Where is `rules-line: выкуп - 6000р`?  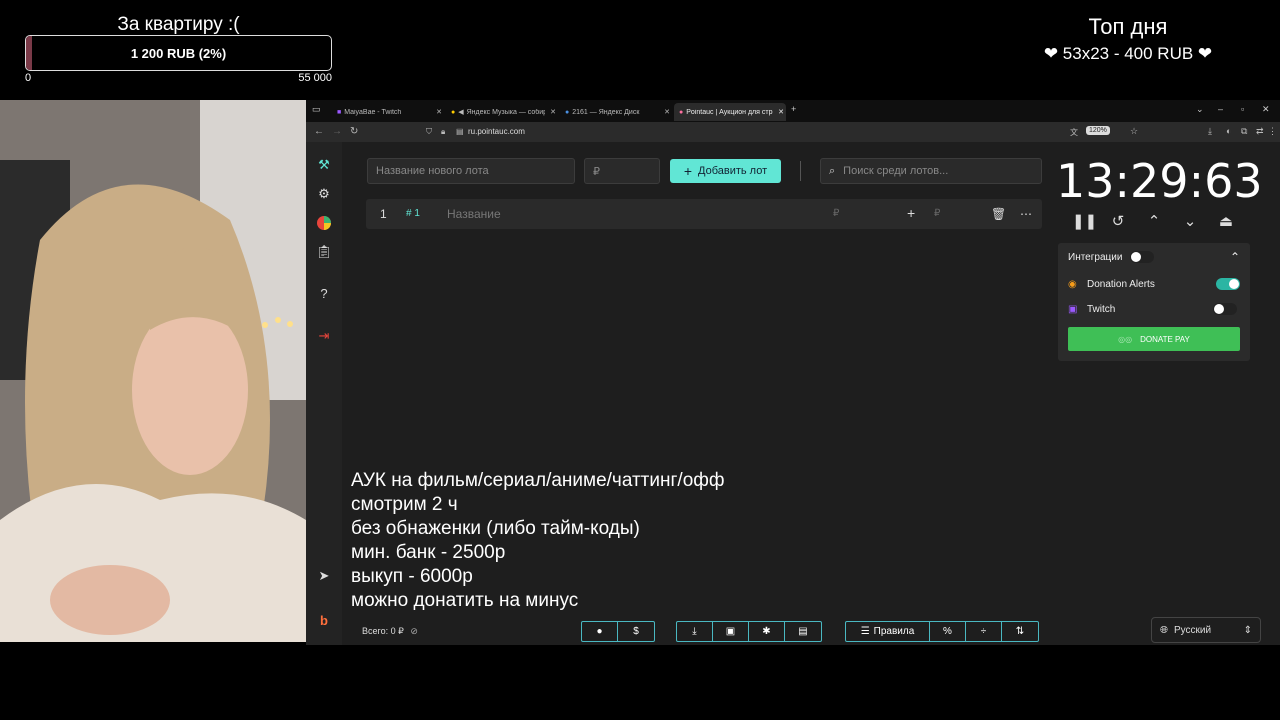 rules-line: выкуп - 6000р is located at coordinates (412, 576).